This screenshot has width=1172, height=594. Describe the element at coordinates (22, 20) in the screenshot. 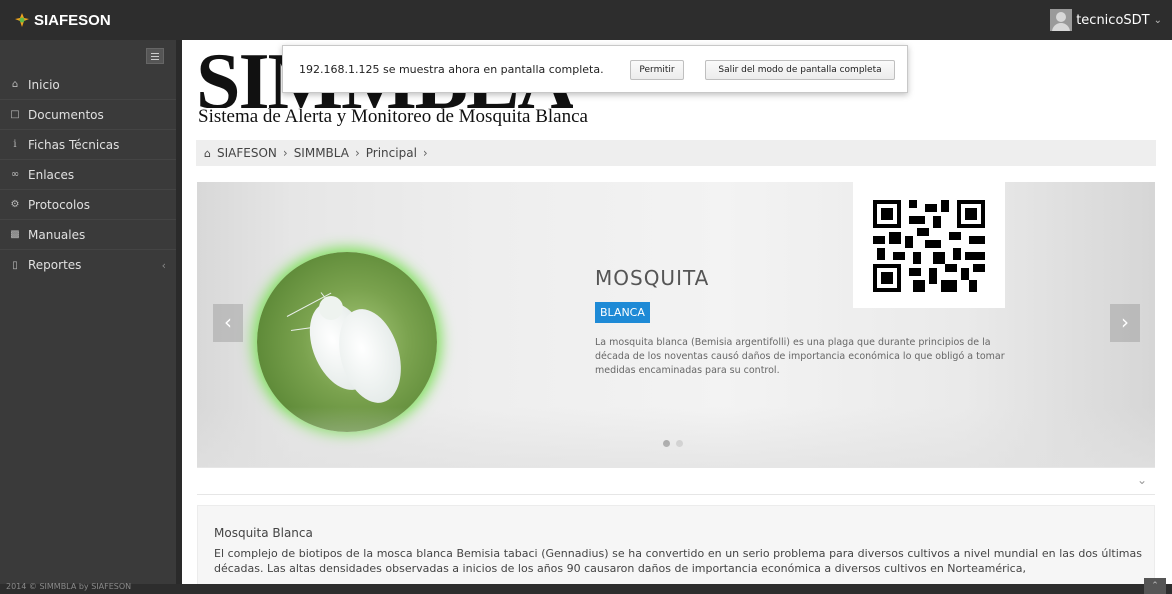

I see `siafeson-logo-icon` at that location.